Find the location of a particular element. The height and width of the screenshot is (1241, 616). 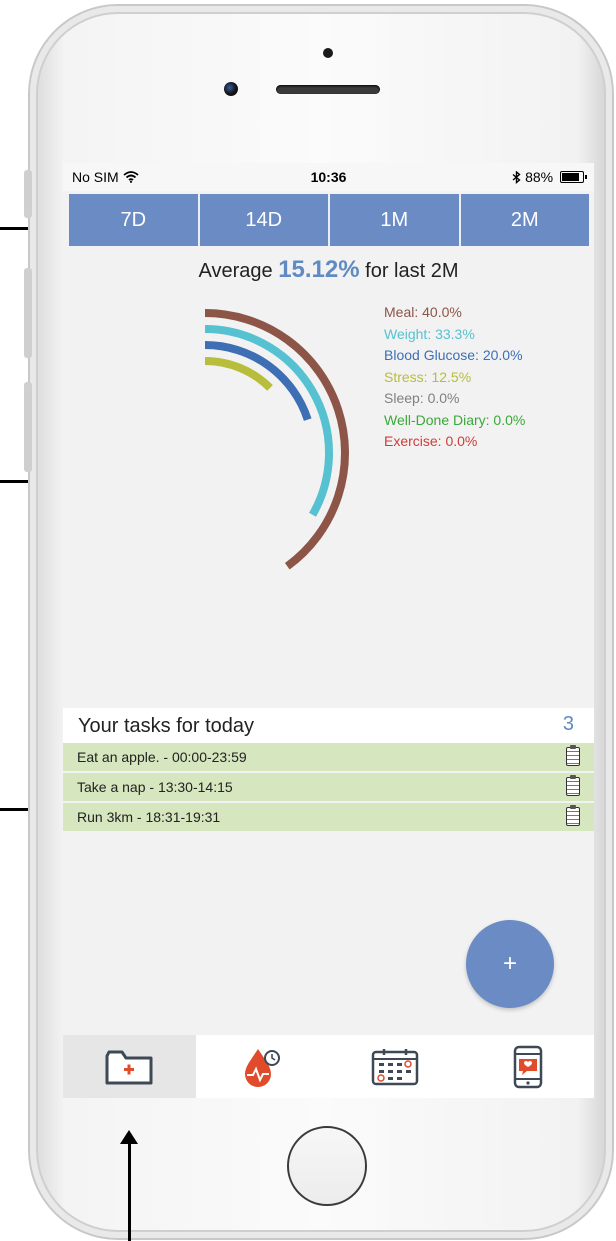

proximity-sensor is located at coordinates (328, 53).